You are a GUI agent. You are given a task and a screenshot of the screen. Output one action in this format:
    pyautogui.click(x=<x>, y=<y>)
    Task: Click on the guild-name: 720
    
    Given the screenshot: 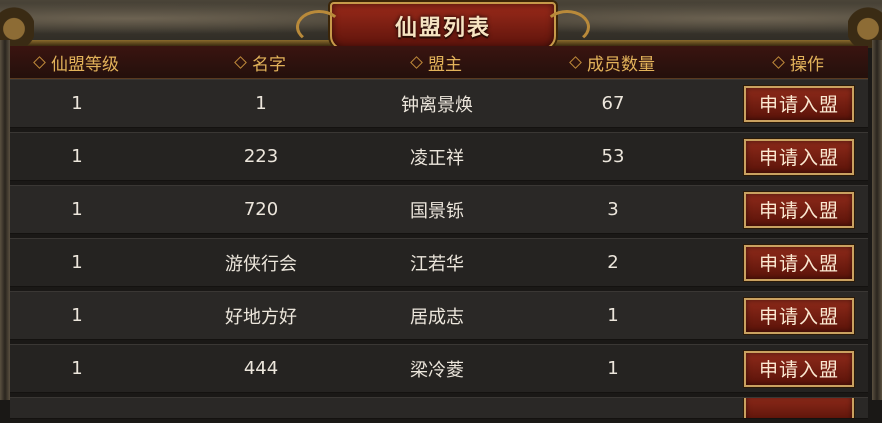 What is the action you would take?
    pyautogui.click(x=261, y=209)
    